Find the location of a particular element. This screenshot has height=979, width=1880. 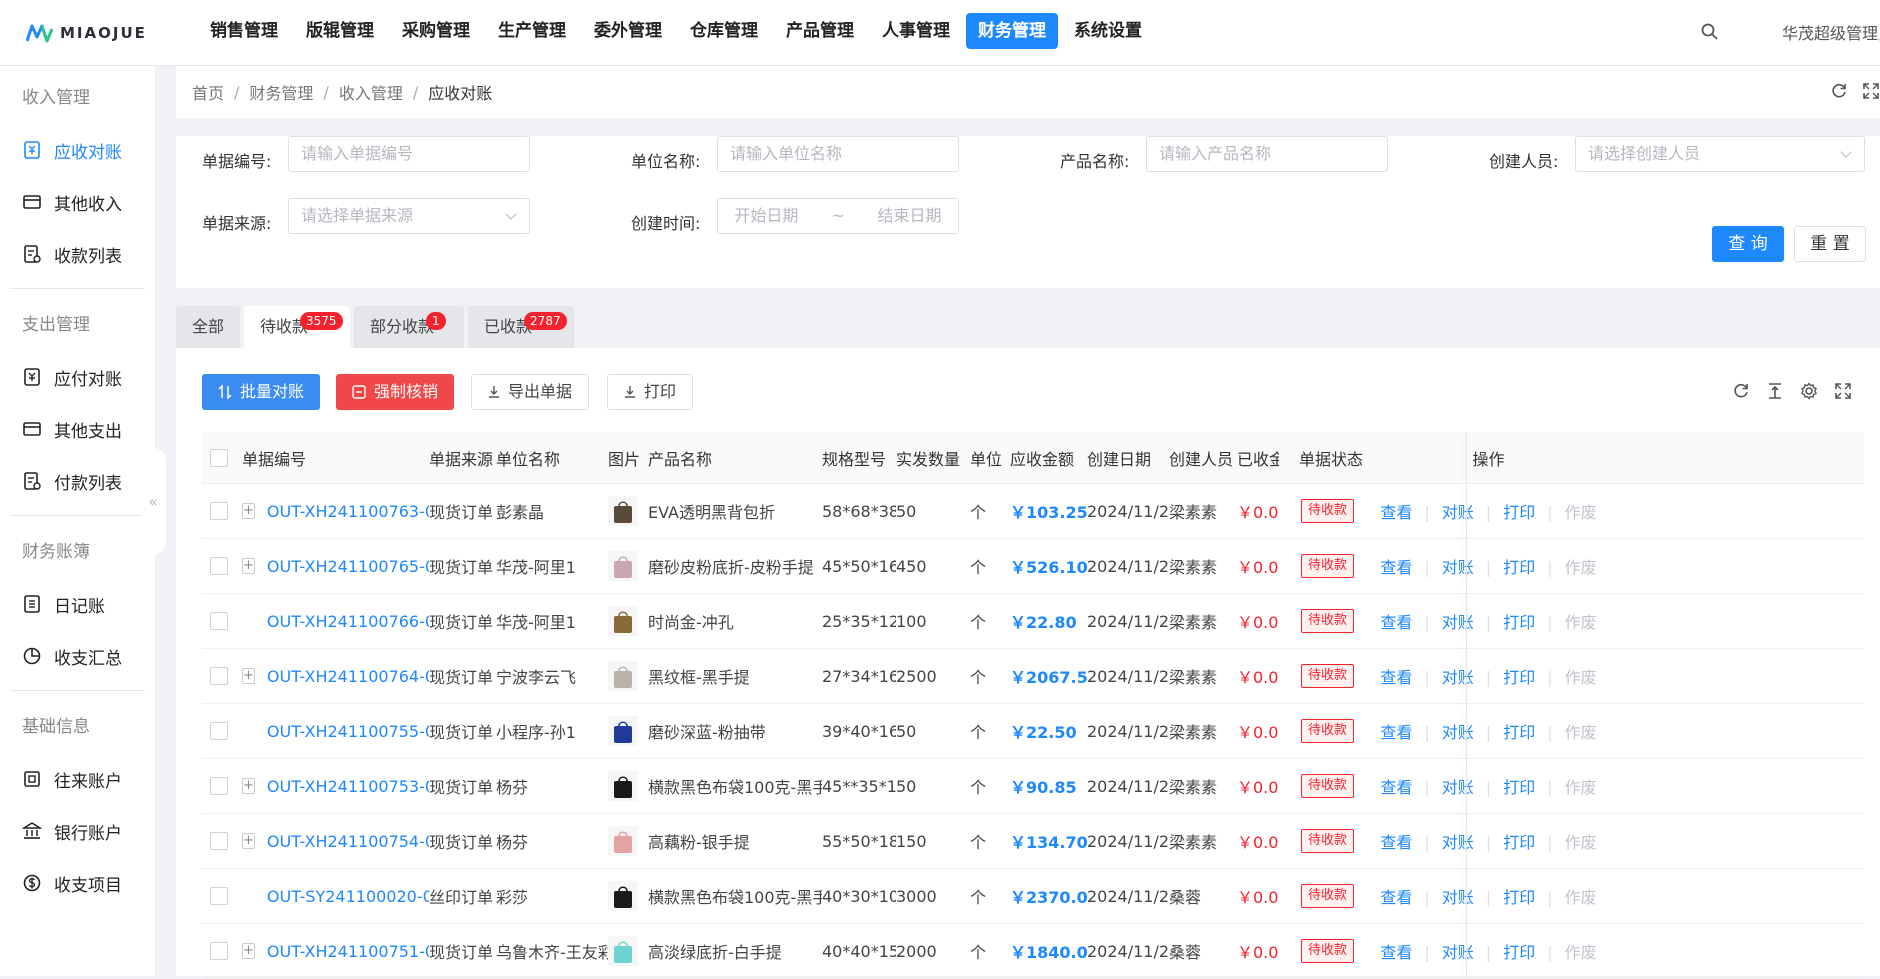

print-button: 打印 is located at coordinates (650, 392).